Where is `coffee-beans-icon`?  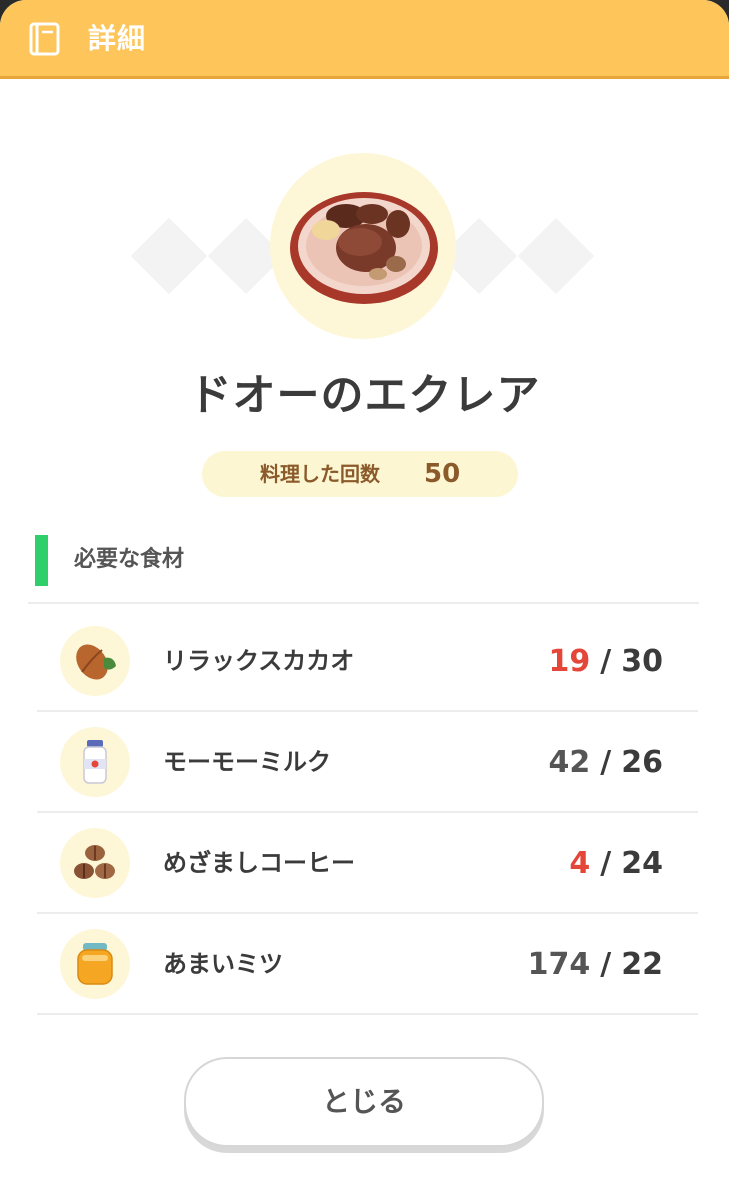 coffee-beans-icon is located at coordinates (94, 862).